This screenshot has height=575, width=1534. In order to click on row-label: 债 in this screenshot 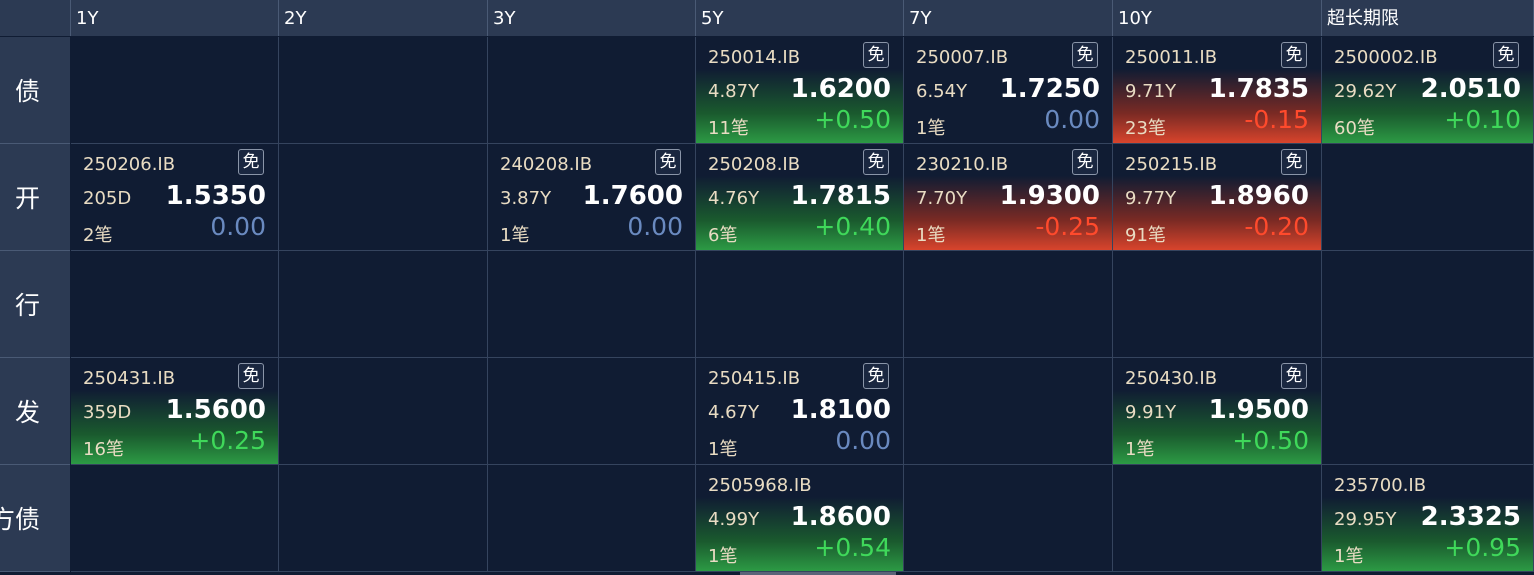, I will do `click(35, 90)`.